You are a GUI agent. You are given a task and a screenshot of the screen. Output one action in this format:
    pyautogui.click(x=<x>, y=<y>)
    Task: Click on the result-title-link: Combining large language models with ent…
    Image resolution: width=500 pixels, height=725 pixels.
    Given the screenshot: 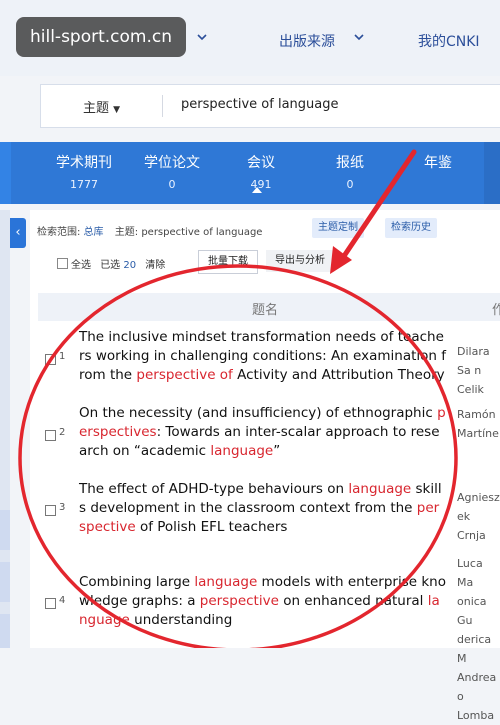 What is the action you would take?
    pyautogui.click(x=262, y=601)
    